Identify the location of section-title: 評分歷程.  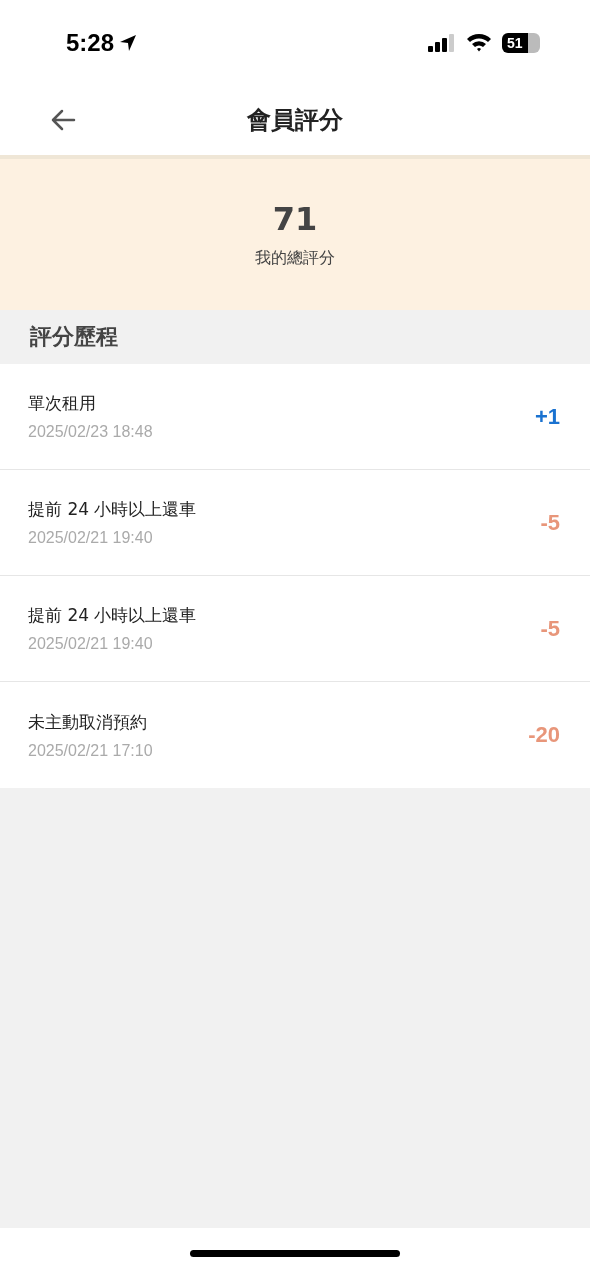
(74, 337).